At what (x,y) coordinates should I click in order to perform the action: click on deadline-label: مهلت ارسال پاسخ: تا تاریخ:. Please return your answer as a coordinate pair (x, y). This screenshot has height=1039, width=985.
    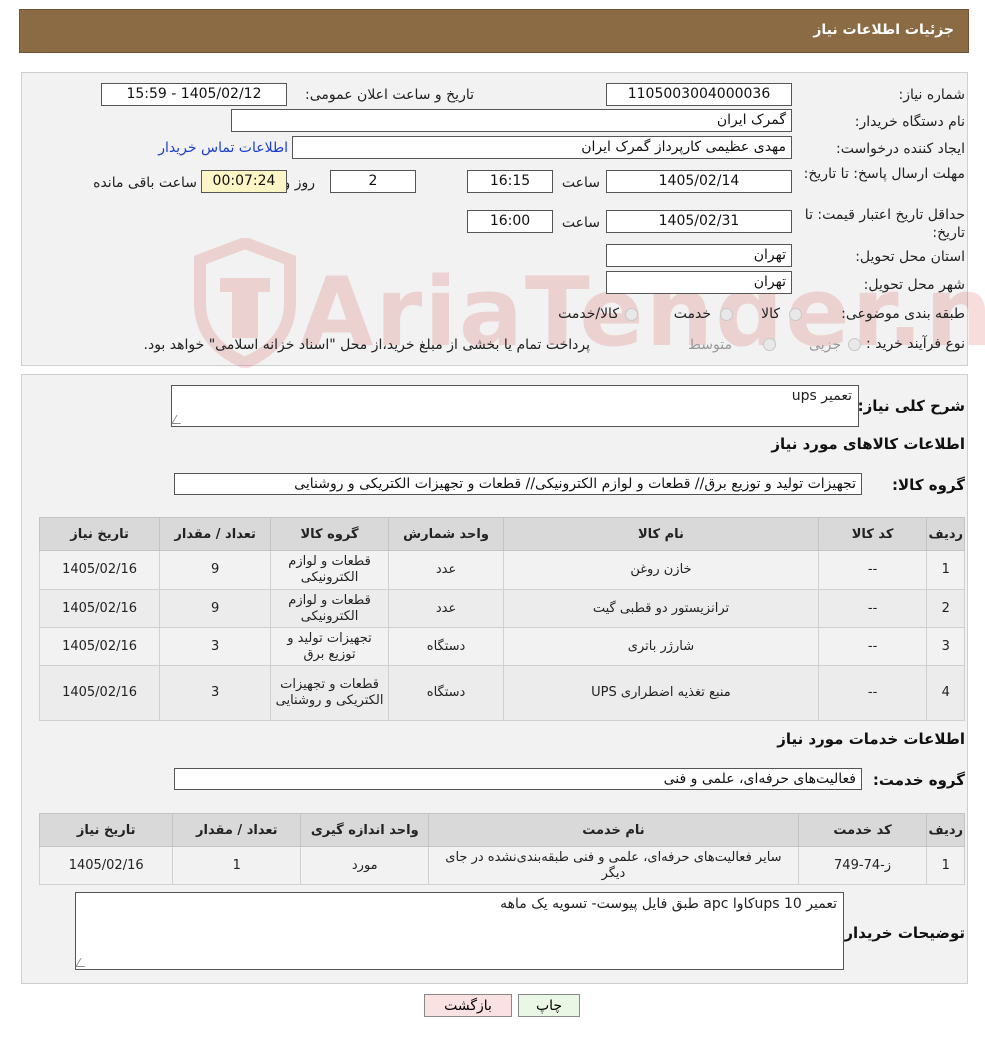
    Looking at the image, I should click on (884, 174).